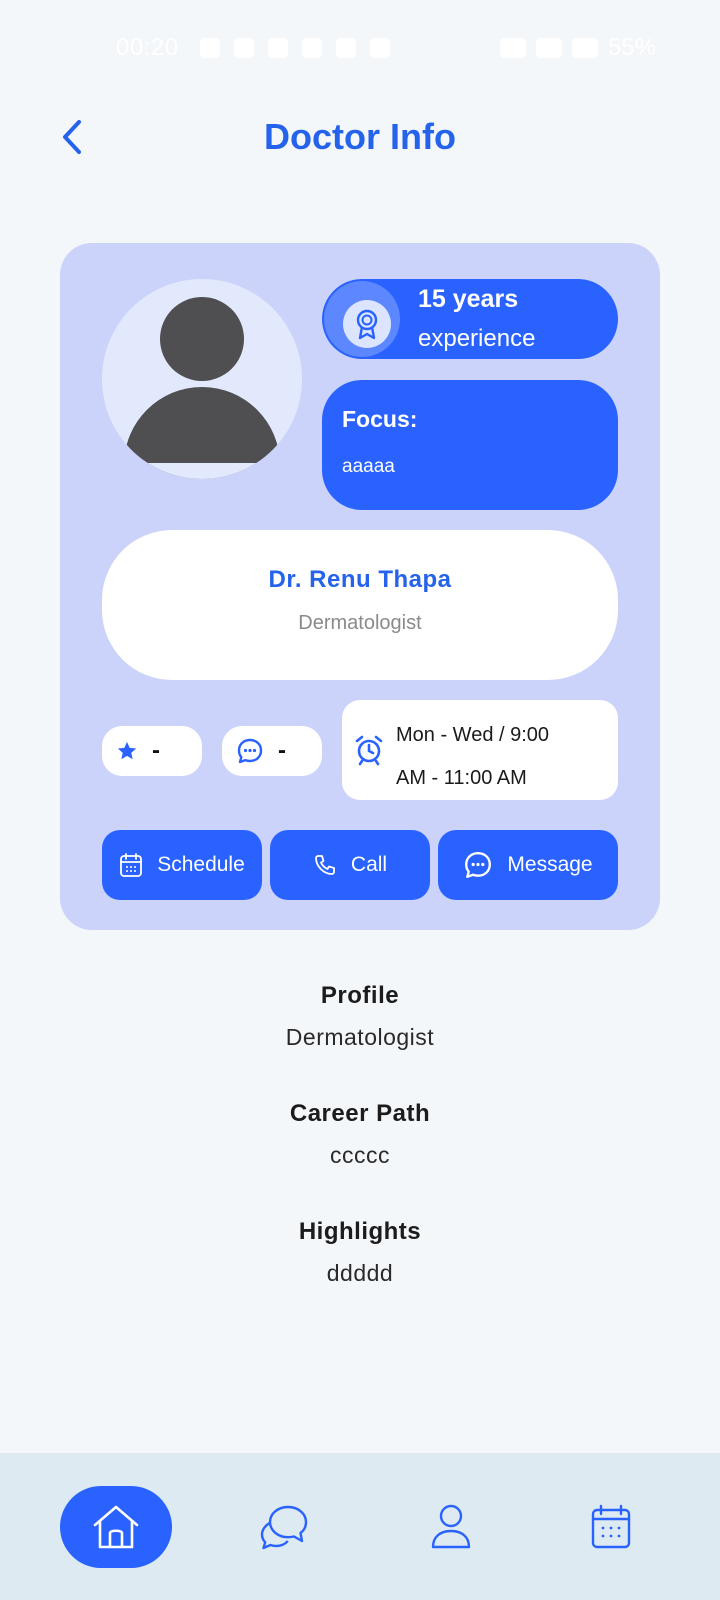  Describe the element at coordinates (369, 750) in the screenshot. I see `alarm-clock-icon` at that location.